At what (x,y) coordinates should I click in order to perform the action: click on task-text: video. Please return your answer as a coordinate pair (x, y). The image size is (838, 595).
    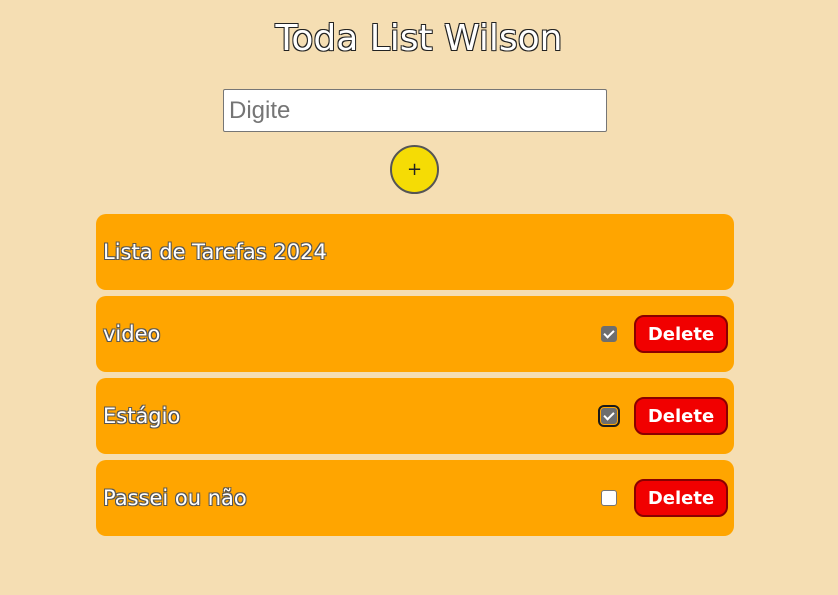
    Looking at the image, I should click on (132, 334).